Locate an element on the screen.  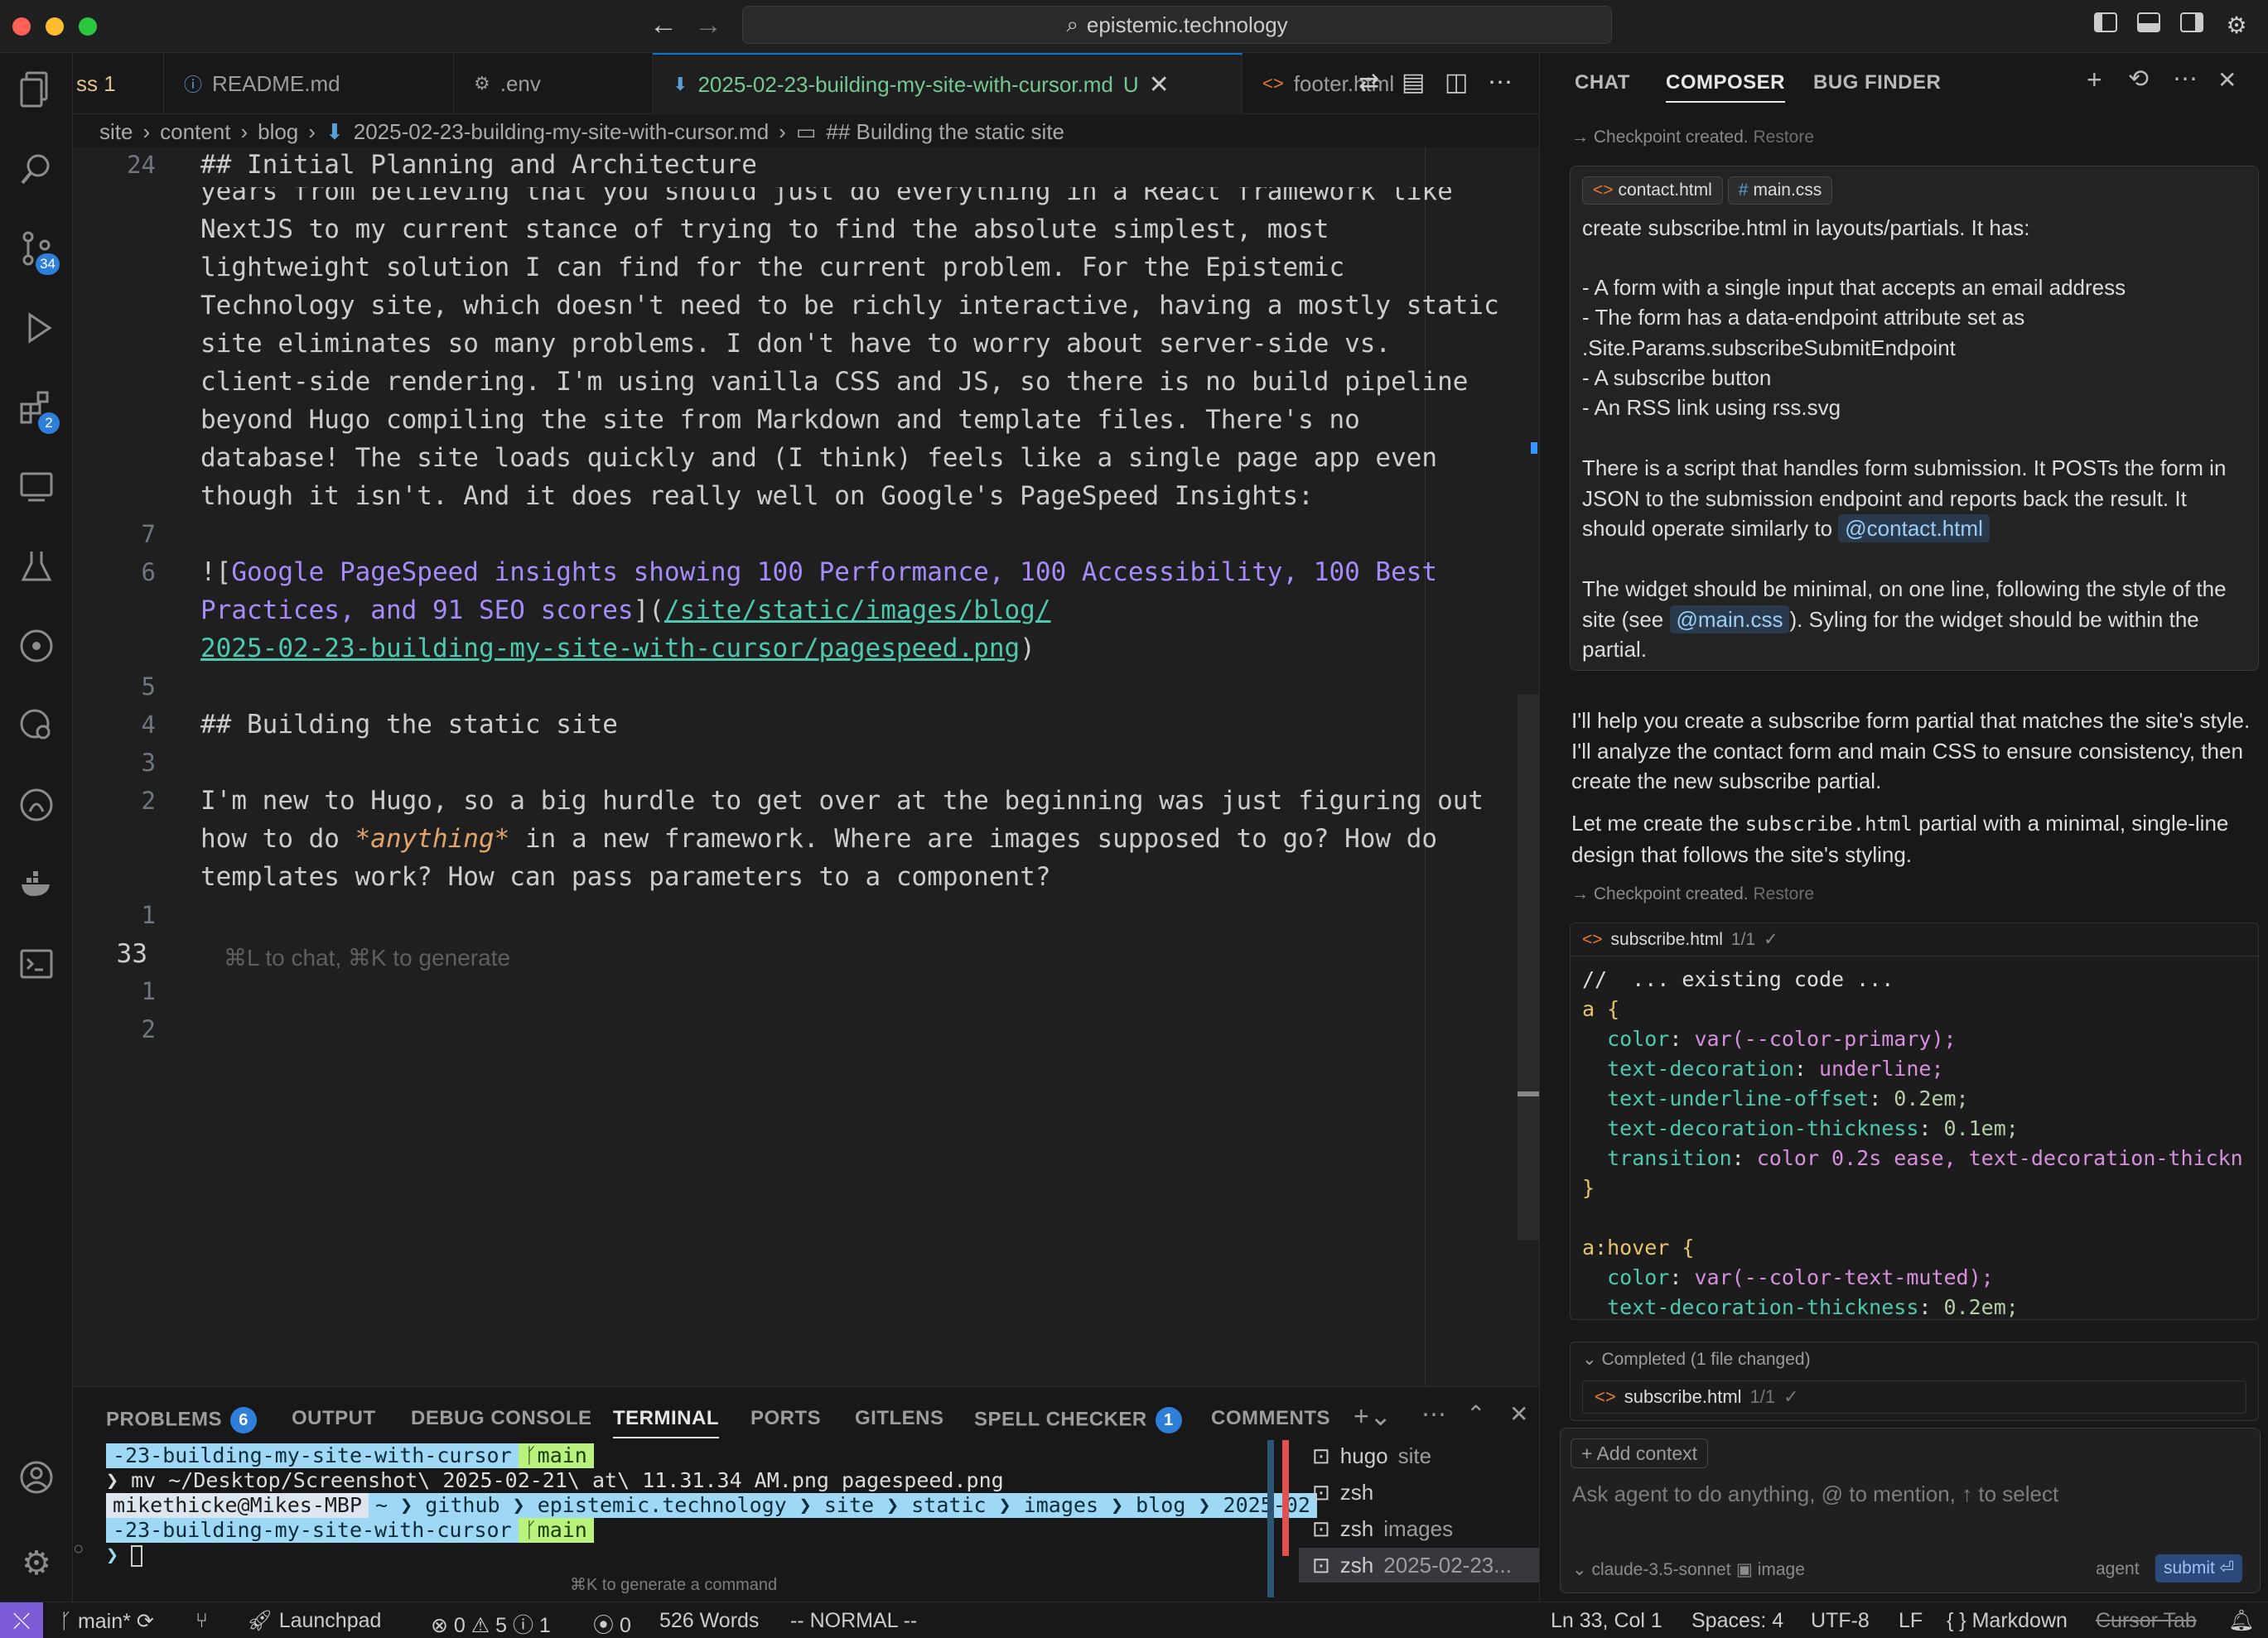
breadcrumb-item: ## Building the static site is located at coordinates (945, 132).